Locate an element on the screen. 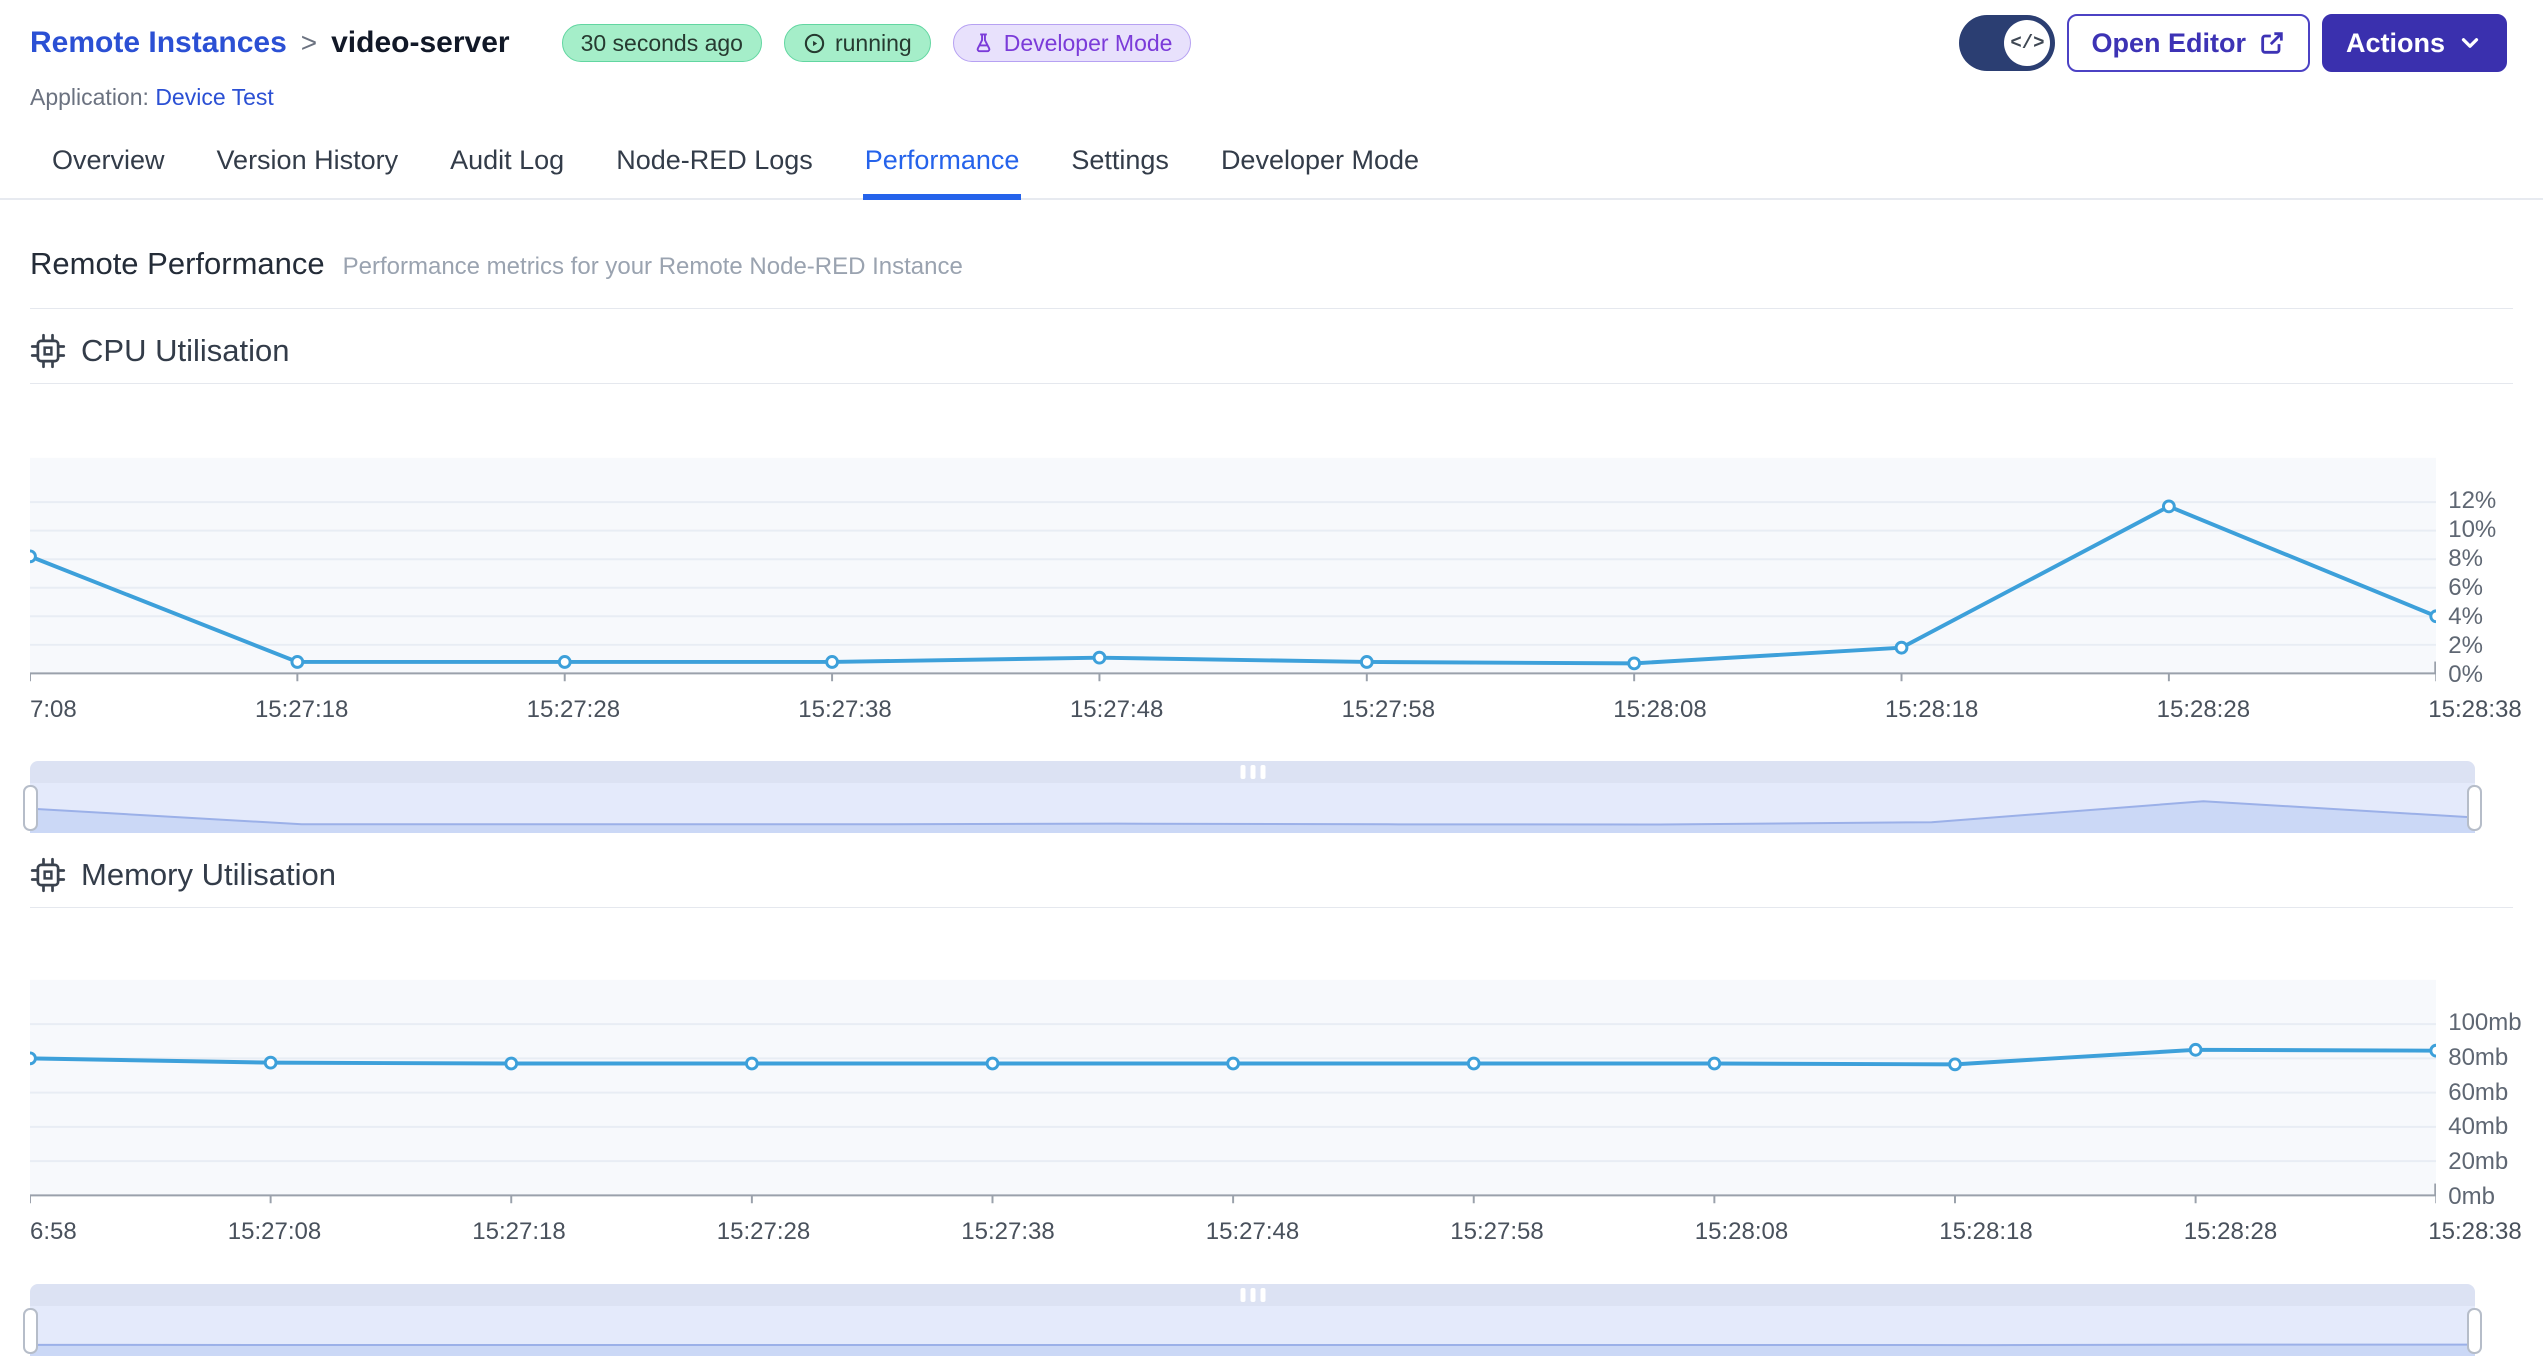 This screenshot has width=2543, height=1356. cpu-y-axis: 12% 10% 8% 6% 4% 2% 0% is located at coordinates (2474, 572).